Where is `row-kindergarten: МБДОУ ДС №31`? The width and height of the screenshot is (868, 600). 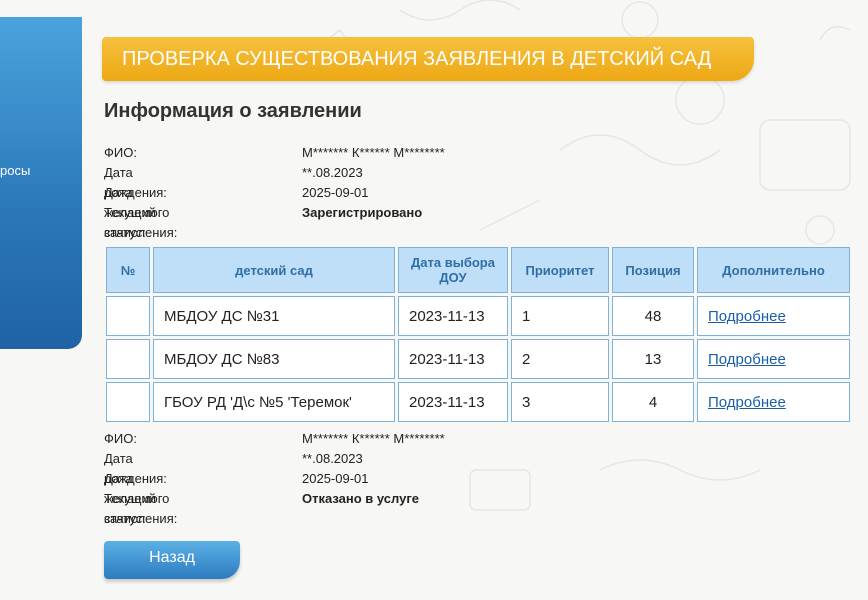 row-kindergarten: МБДОУ ДС №31 is located at coordinates (274, 316).